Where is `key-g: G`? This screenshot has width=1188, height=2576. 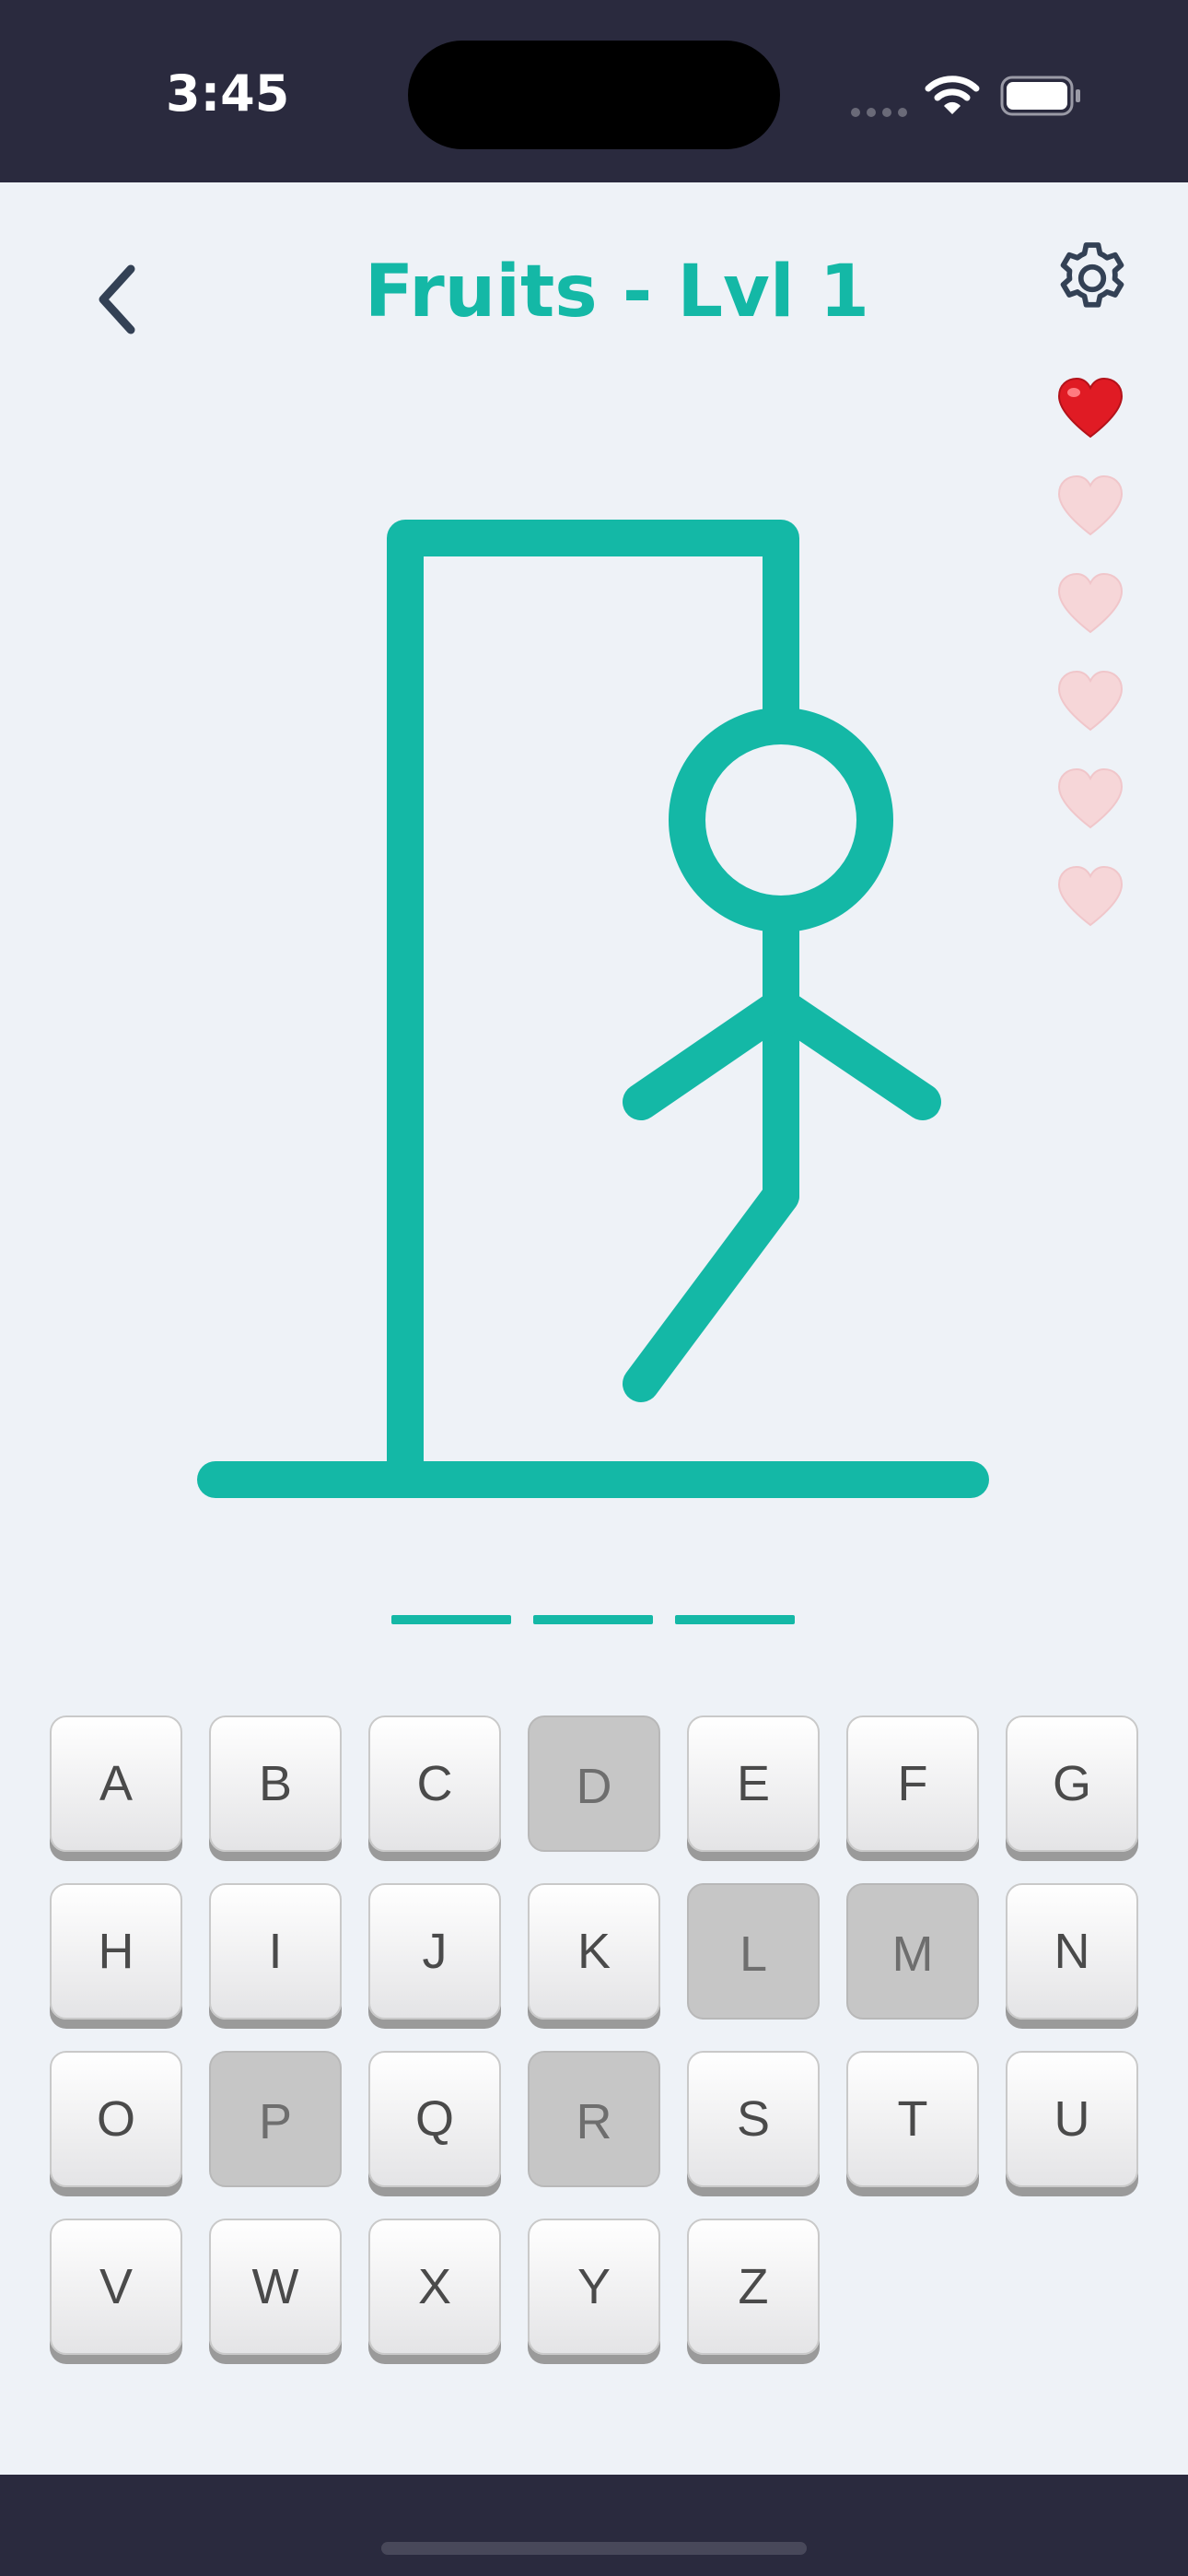
key-g: G is located at coordinates (1072, 1783).